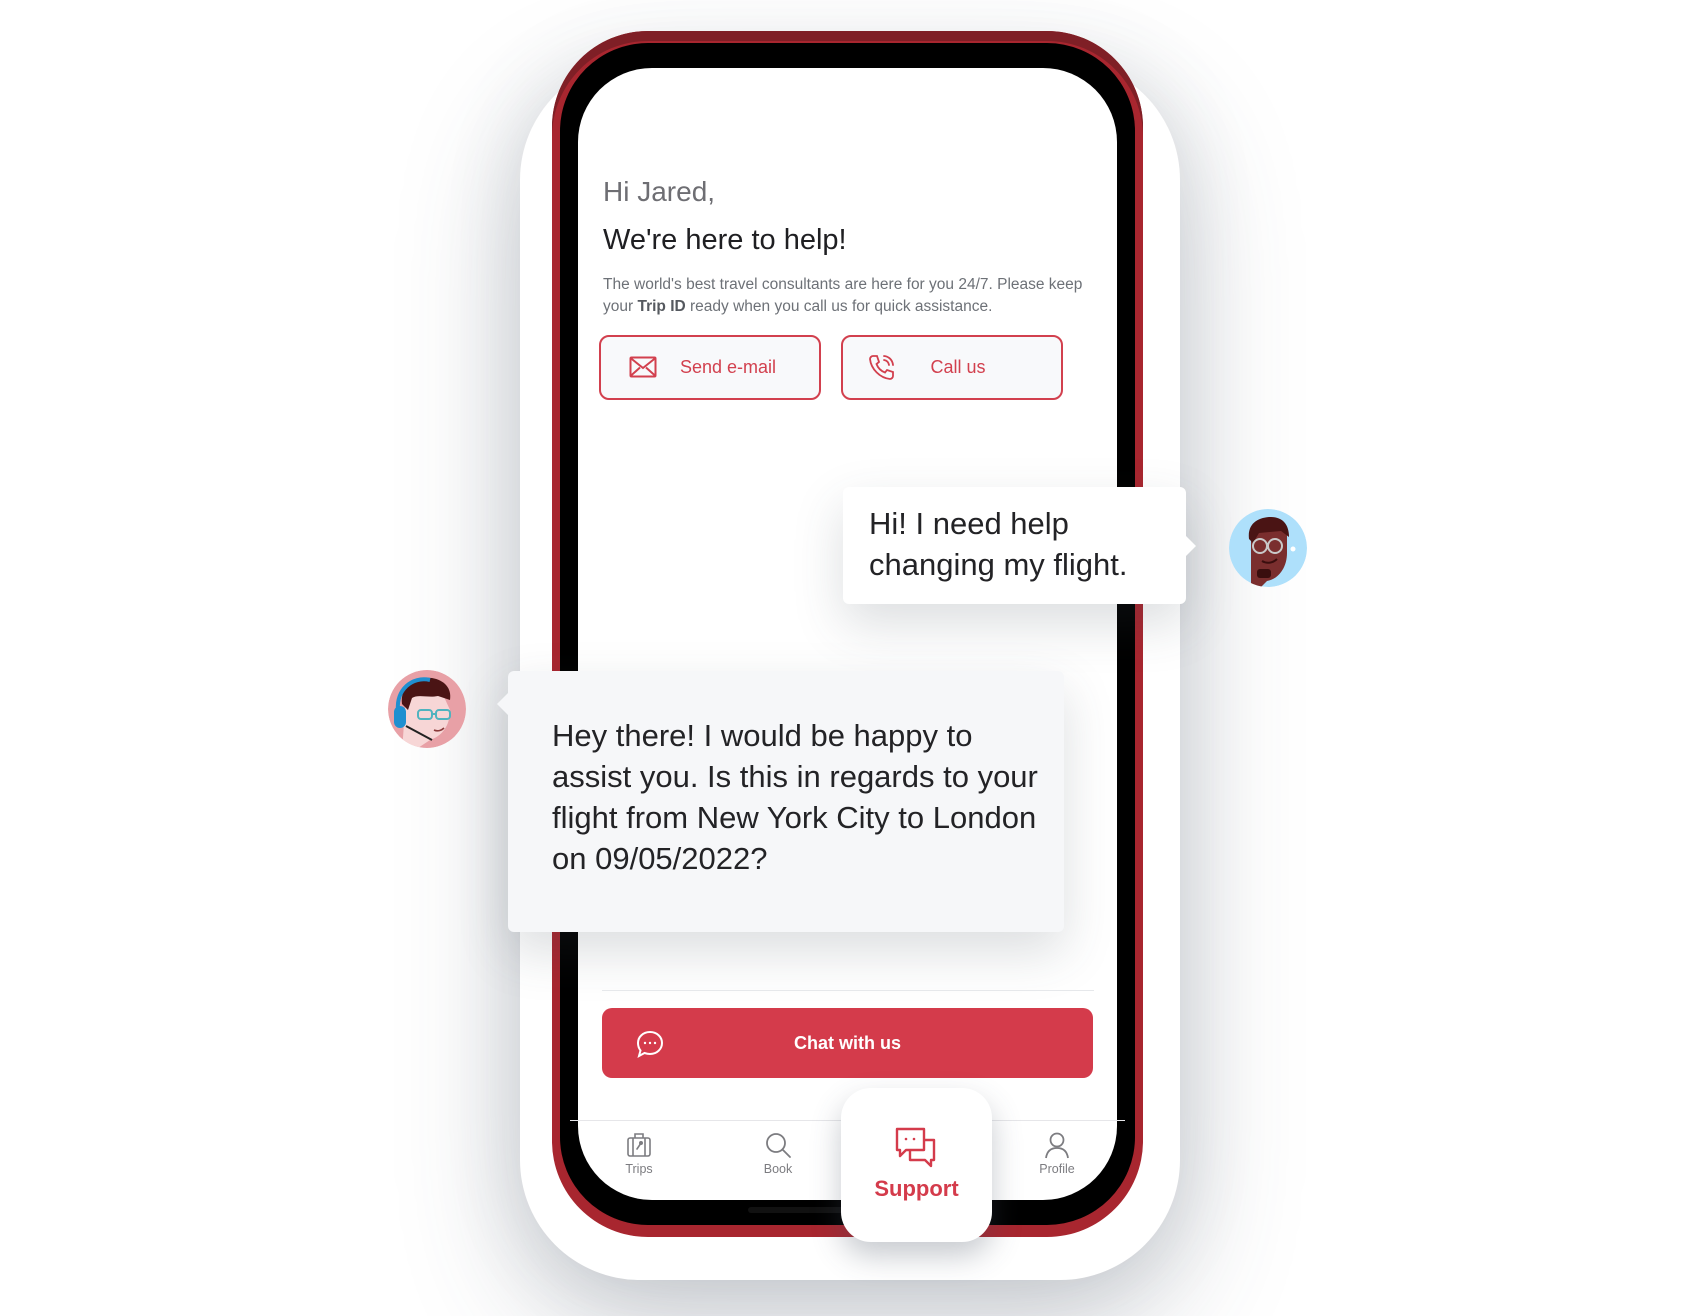 The width and height of the screenshot is (1700, 1316). I want to click on user-message-bubble: Hi! I need help changing my flight., so click(1019, 545).